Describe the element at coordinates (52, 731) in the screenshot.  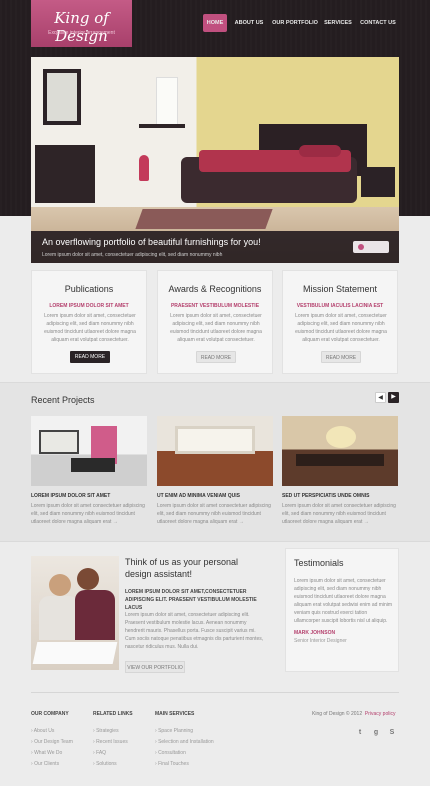
I see `footer-link: About Us` at that location.